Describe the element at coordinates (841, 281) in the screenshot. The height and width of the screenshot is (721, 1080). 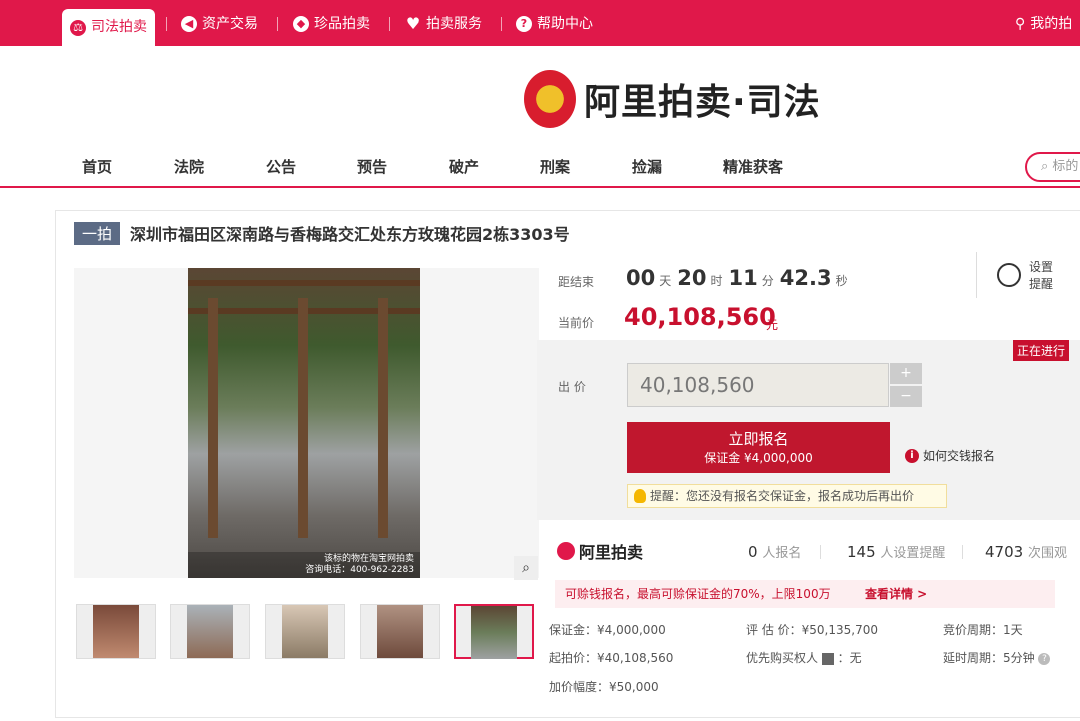
I see `seconds-unit: 秒` at that location.